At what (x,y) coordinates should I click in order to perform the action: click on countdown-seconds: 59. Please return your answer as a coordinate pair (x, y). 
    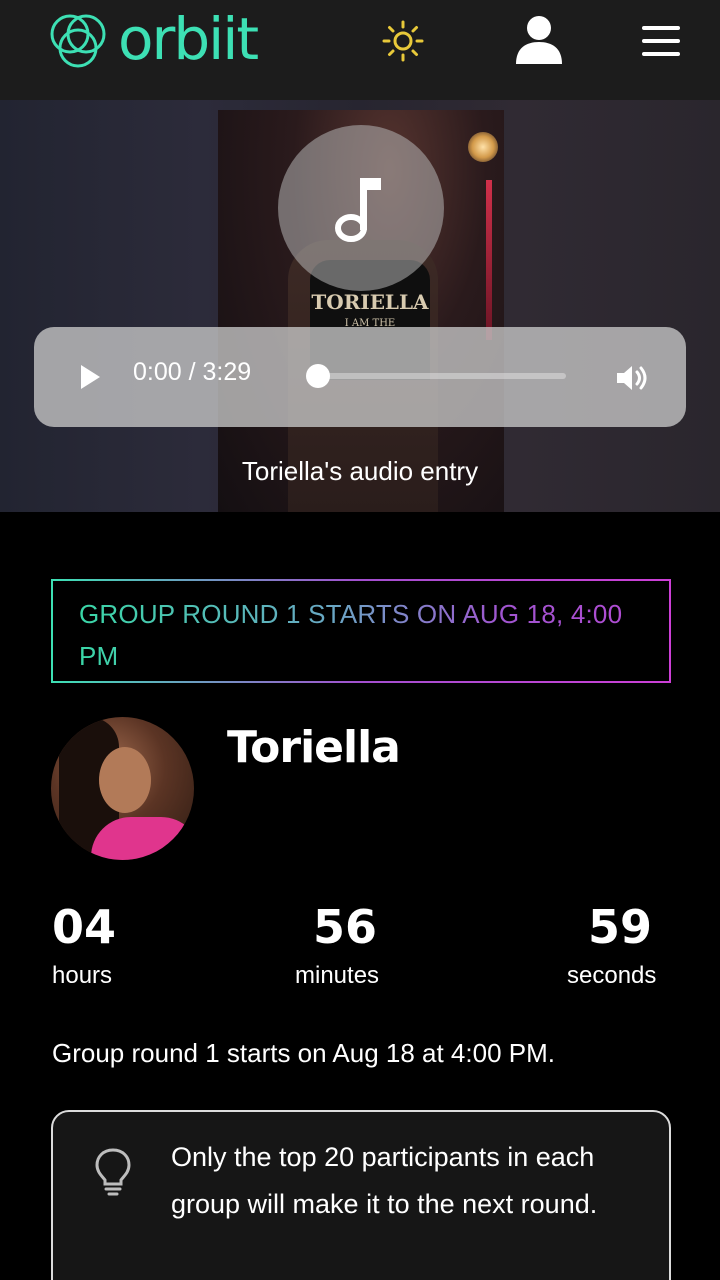
    Looking at the image, I should click on (620, 927).